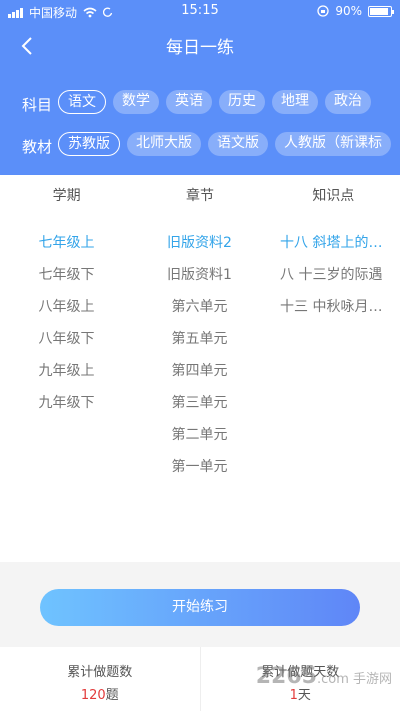  Describe the element at coordinates (199, 467) in the screenshot. I see `chapter-item: 第一单元` at that location.